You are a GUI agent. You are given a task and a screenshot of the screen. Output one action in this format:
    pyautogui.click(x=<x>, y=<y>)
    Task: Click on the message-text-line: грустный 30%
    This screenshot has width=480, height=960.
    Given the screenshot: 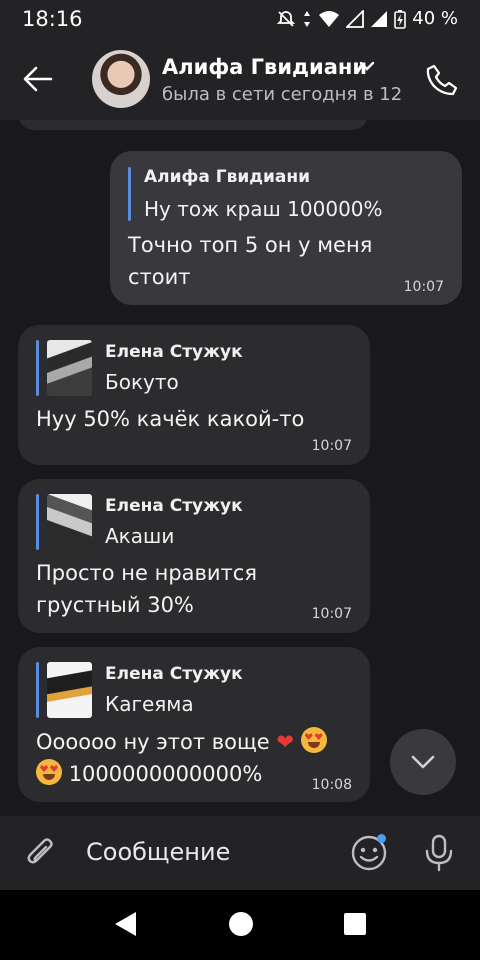 What is the action you would take?
    pyautogui.click(x=115, y=605)
    